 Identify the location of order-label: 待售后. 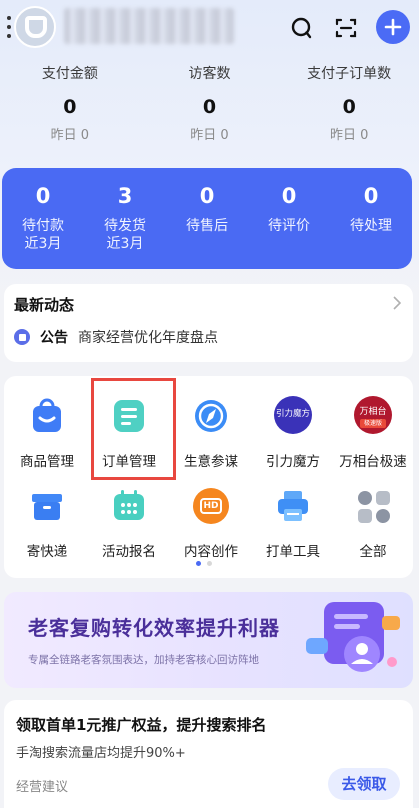
(207, 226).